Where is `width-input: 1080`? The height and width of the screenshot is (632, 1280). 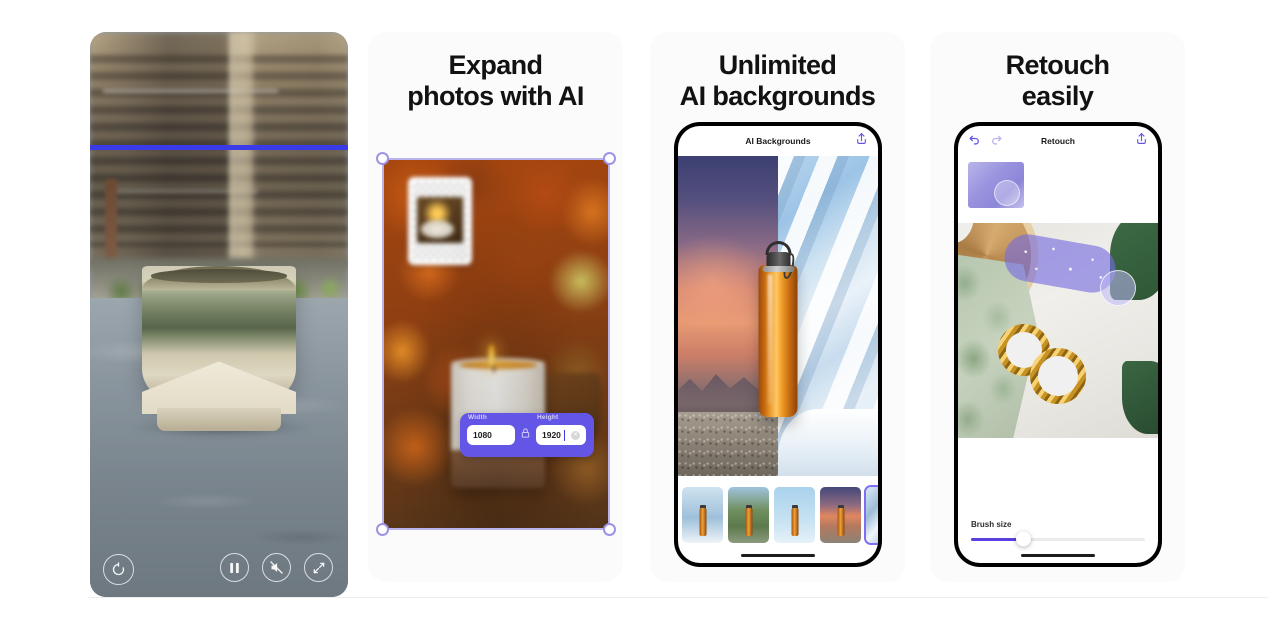
width-input: 1080 is located at coordinates (491, 435).